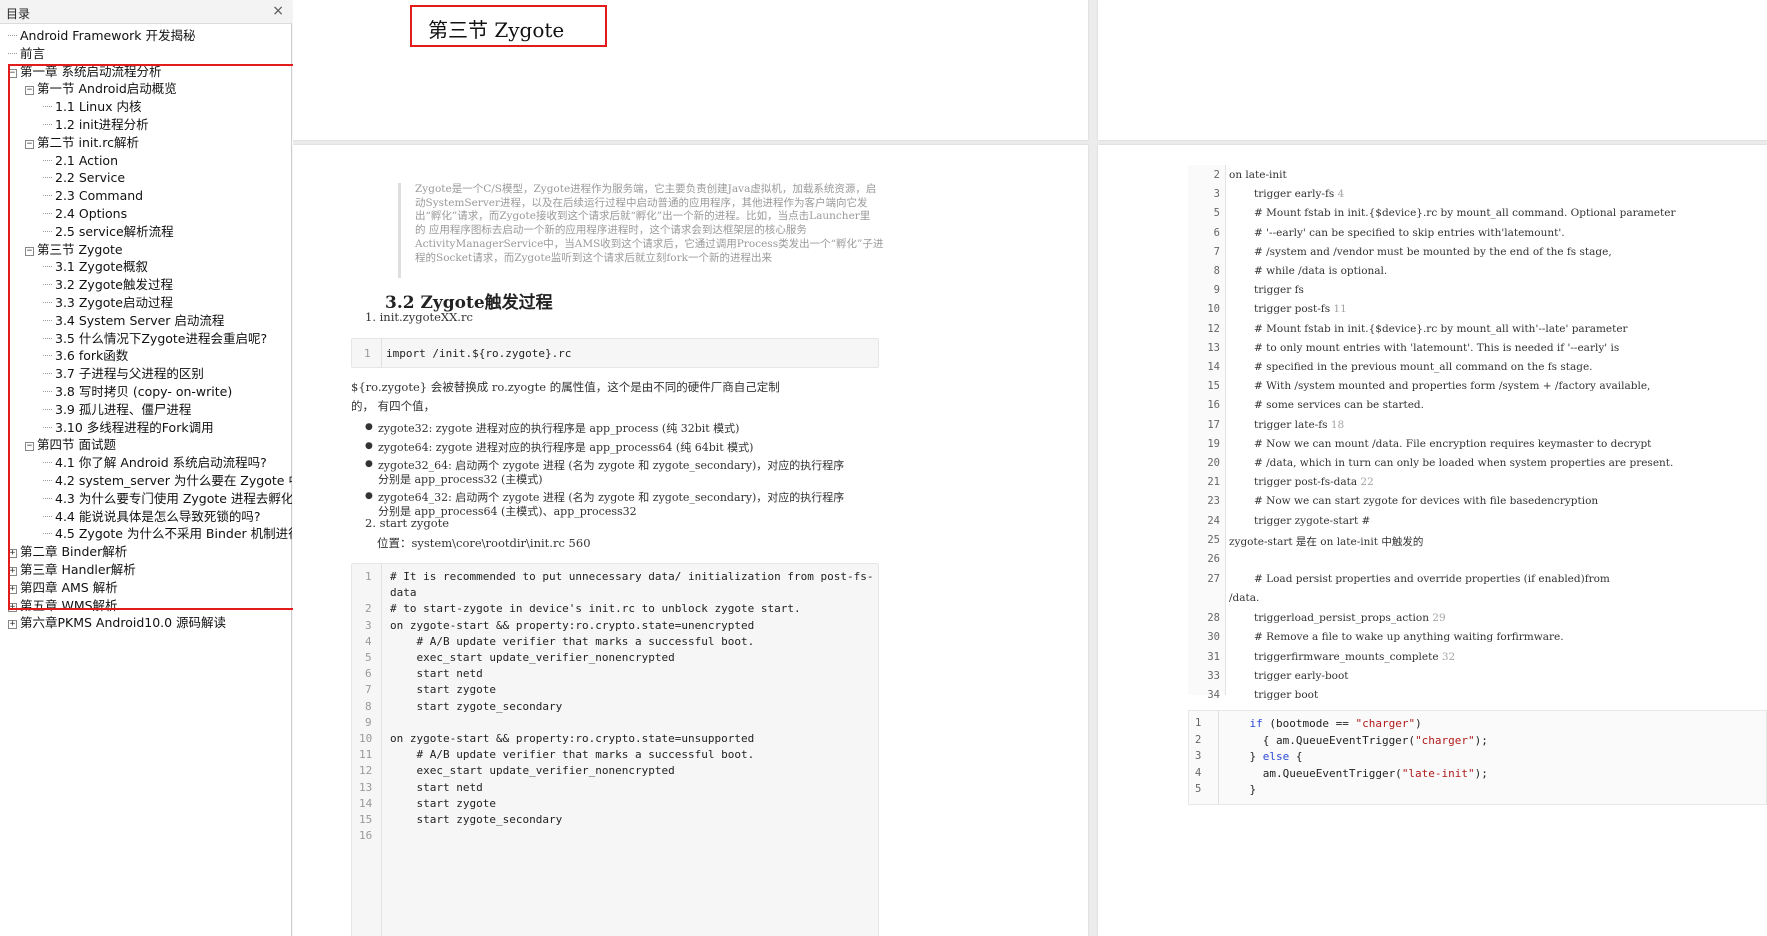 This screenshot has height=936, width=1767. What do you see at coordinates (1213, 675) in the screenshot?
I see `line-number: 33` at bounding box center [1213, 675].